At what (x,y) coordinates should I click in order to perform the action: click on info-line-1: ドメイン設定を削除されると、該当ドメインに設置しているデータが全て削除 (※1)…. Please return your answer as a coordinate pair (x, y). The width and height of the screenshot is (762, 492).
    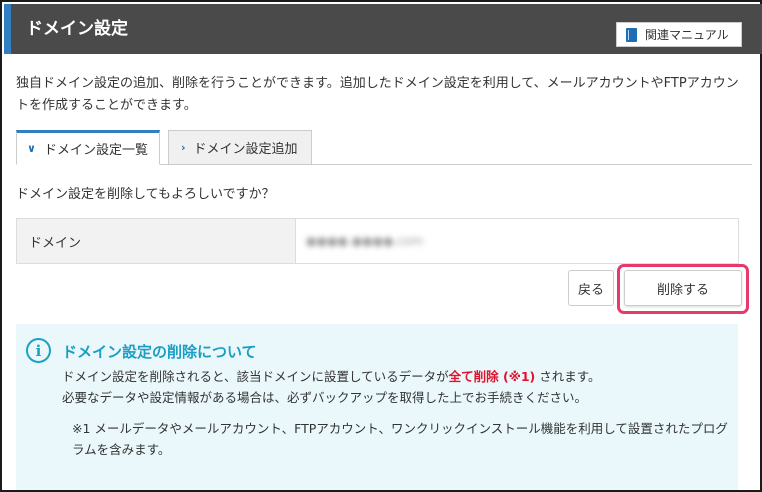
    Looking at the image, I should click on (331, 376).